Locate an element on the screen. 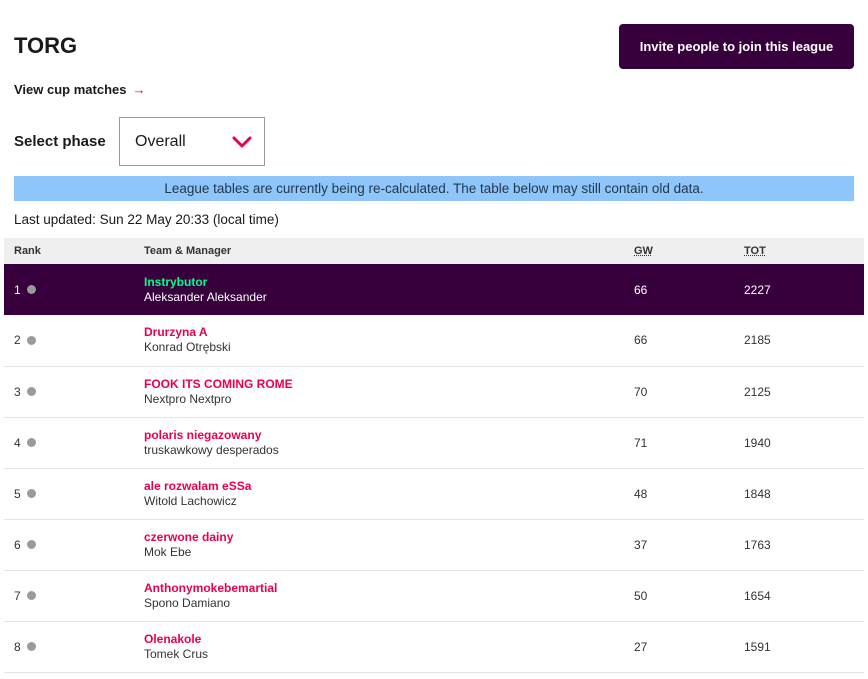 The width and height of the screenshot is (868, 679). tot-cell: 1654 is located at coordinates (757, 595).